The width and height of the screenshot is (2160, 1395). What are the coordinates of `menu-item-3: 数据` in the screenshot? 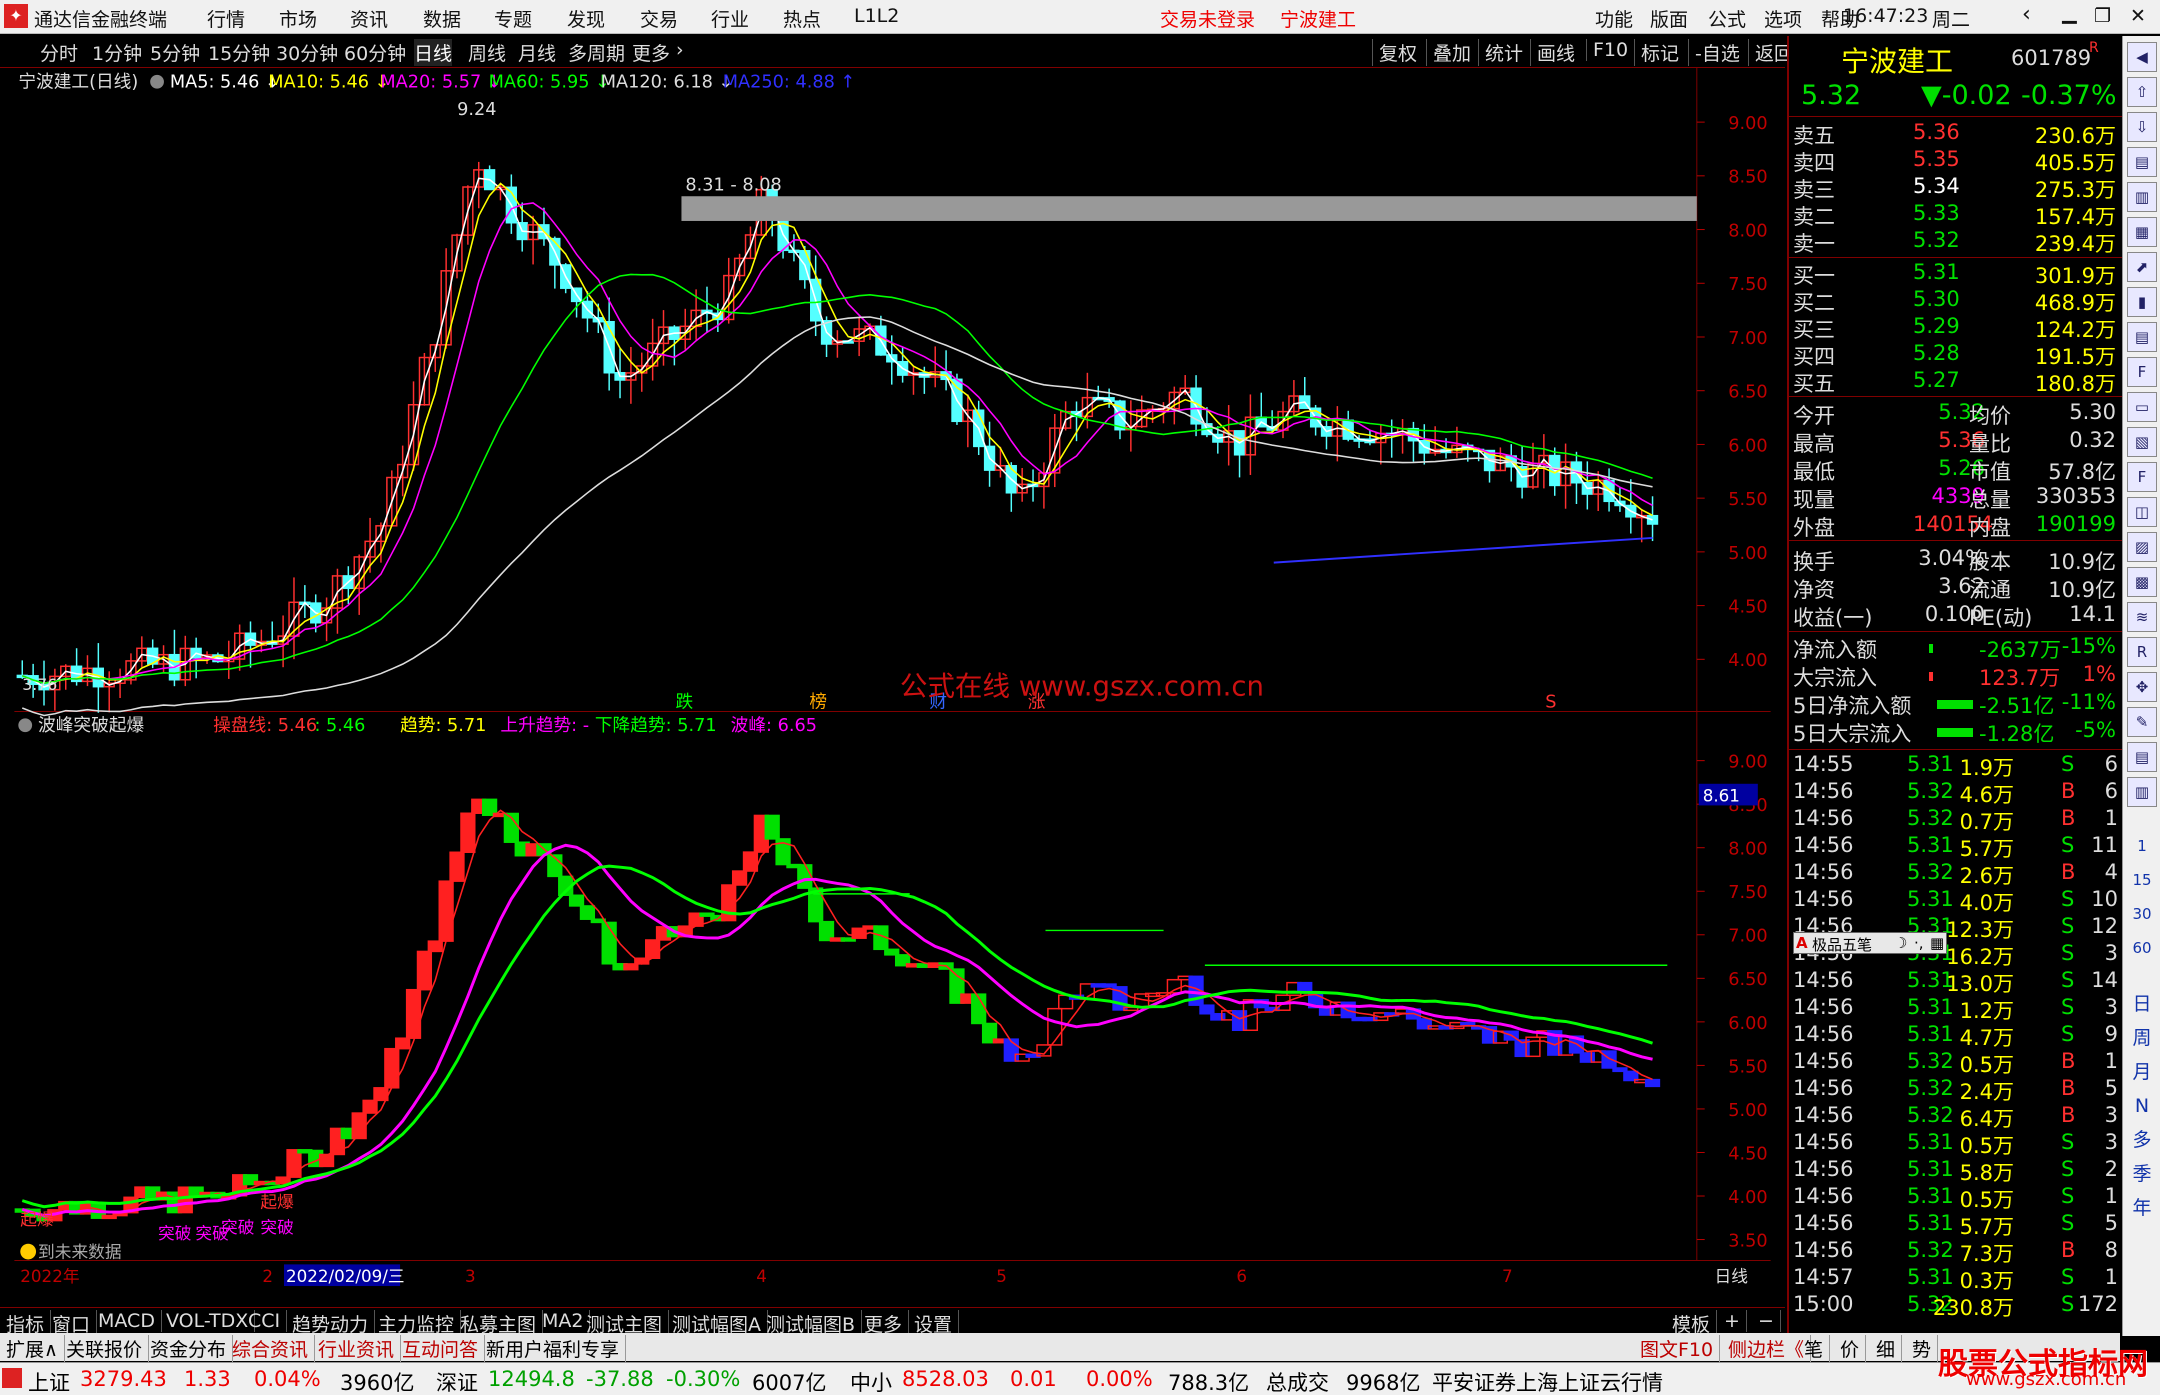 It's located at (442, 18).